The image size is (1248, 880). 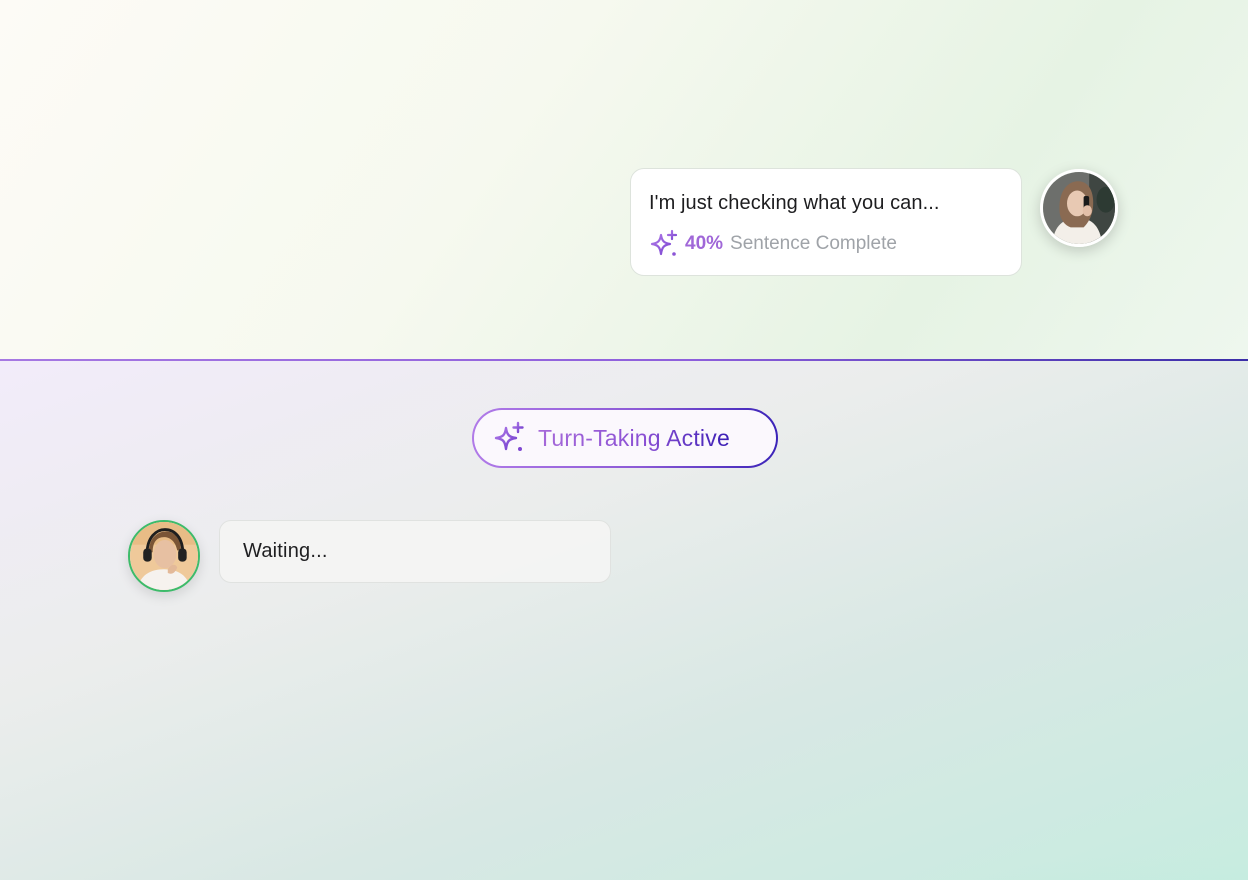 I want to click on status-badge-label: Turn-Taking Active, so click(x=634, y=437).